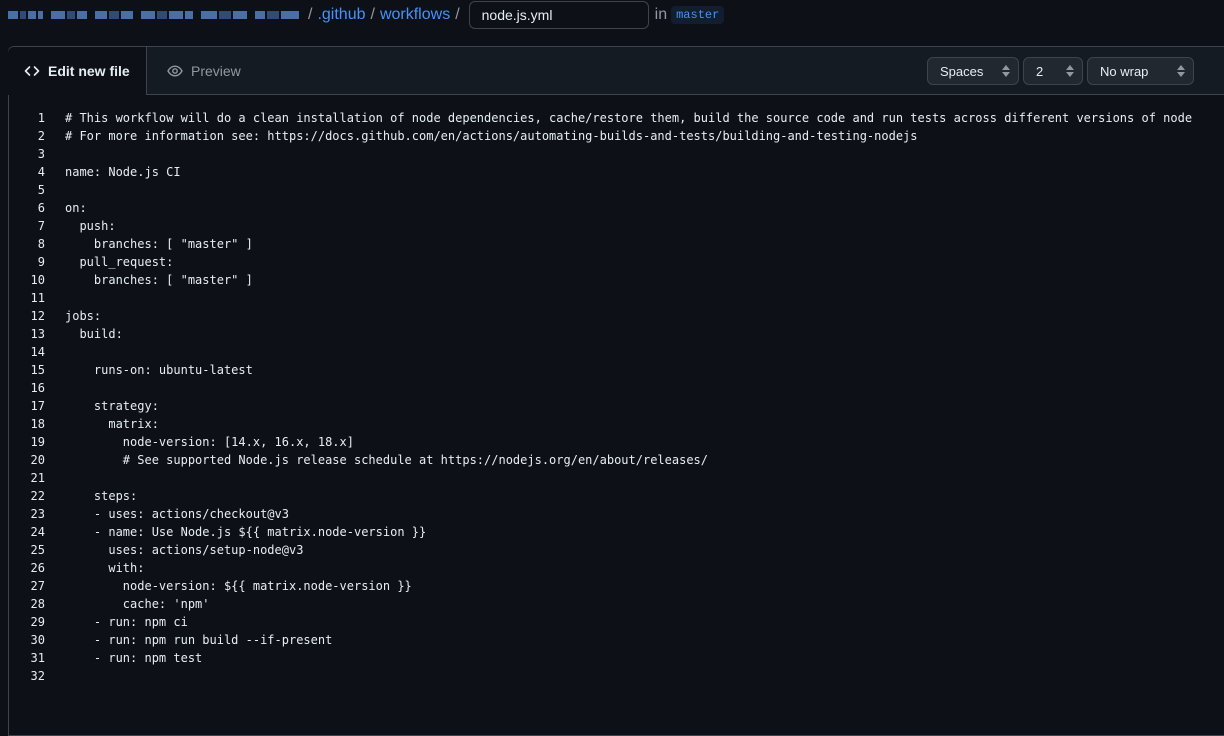  Describe the element at coordinates (113, 172) in the screenshot. I see `code-line-text: name: Node.js CI` at that location.